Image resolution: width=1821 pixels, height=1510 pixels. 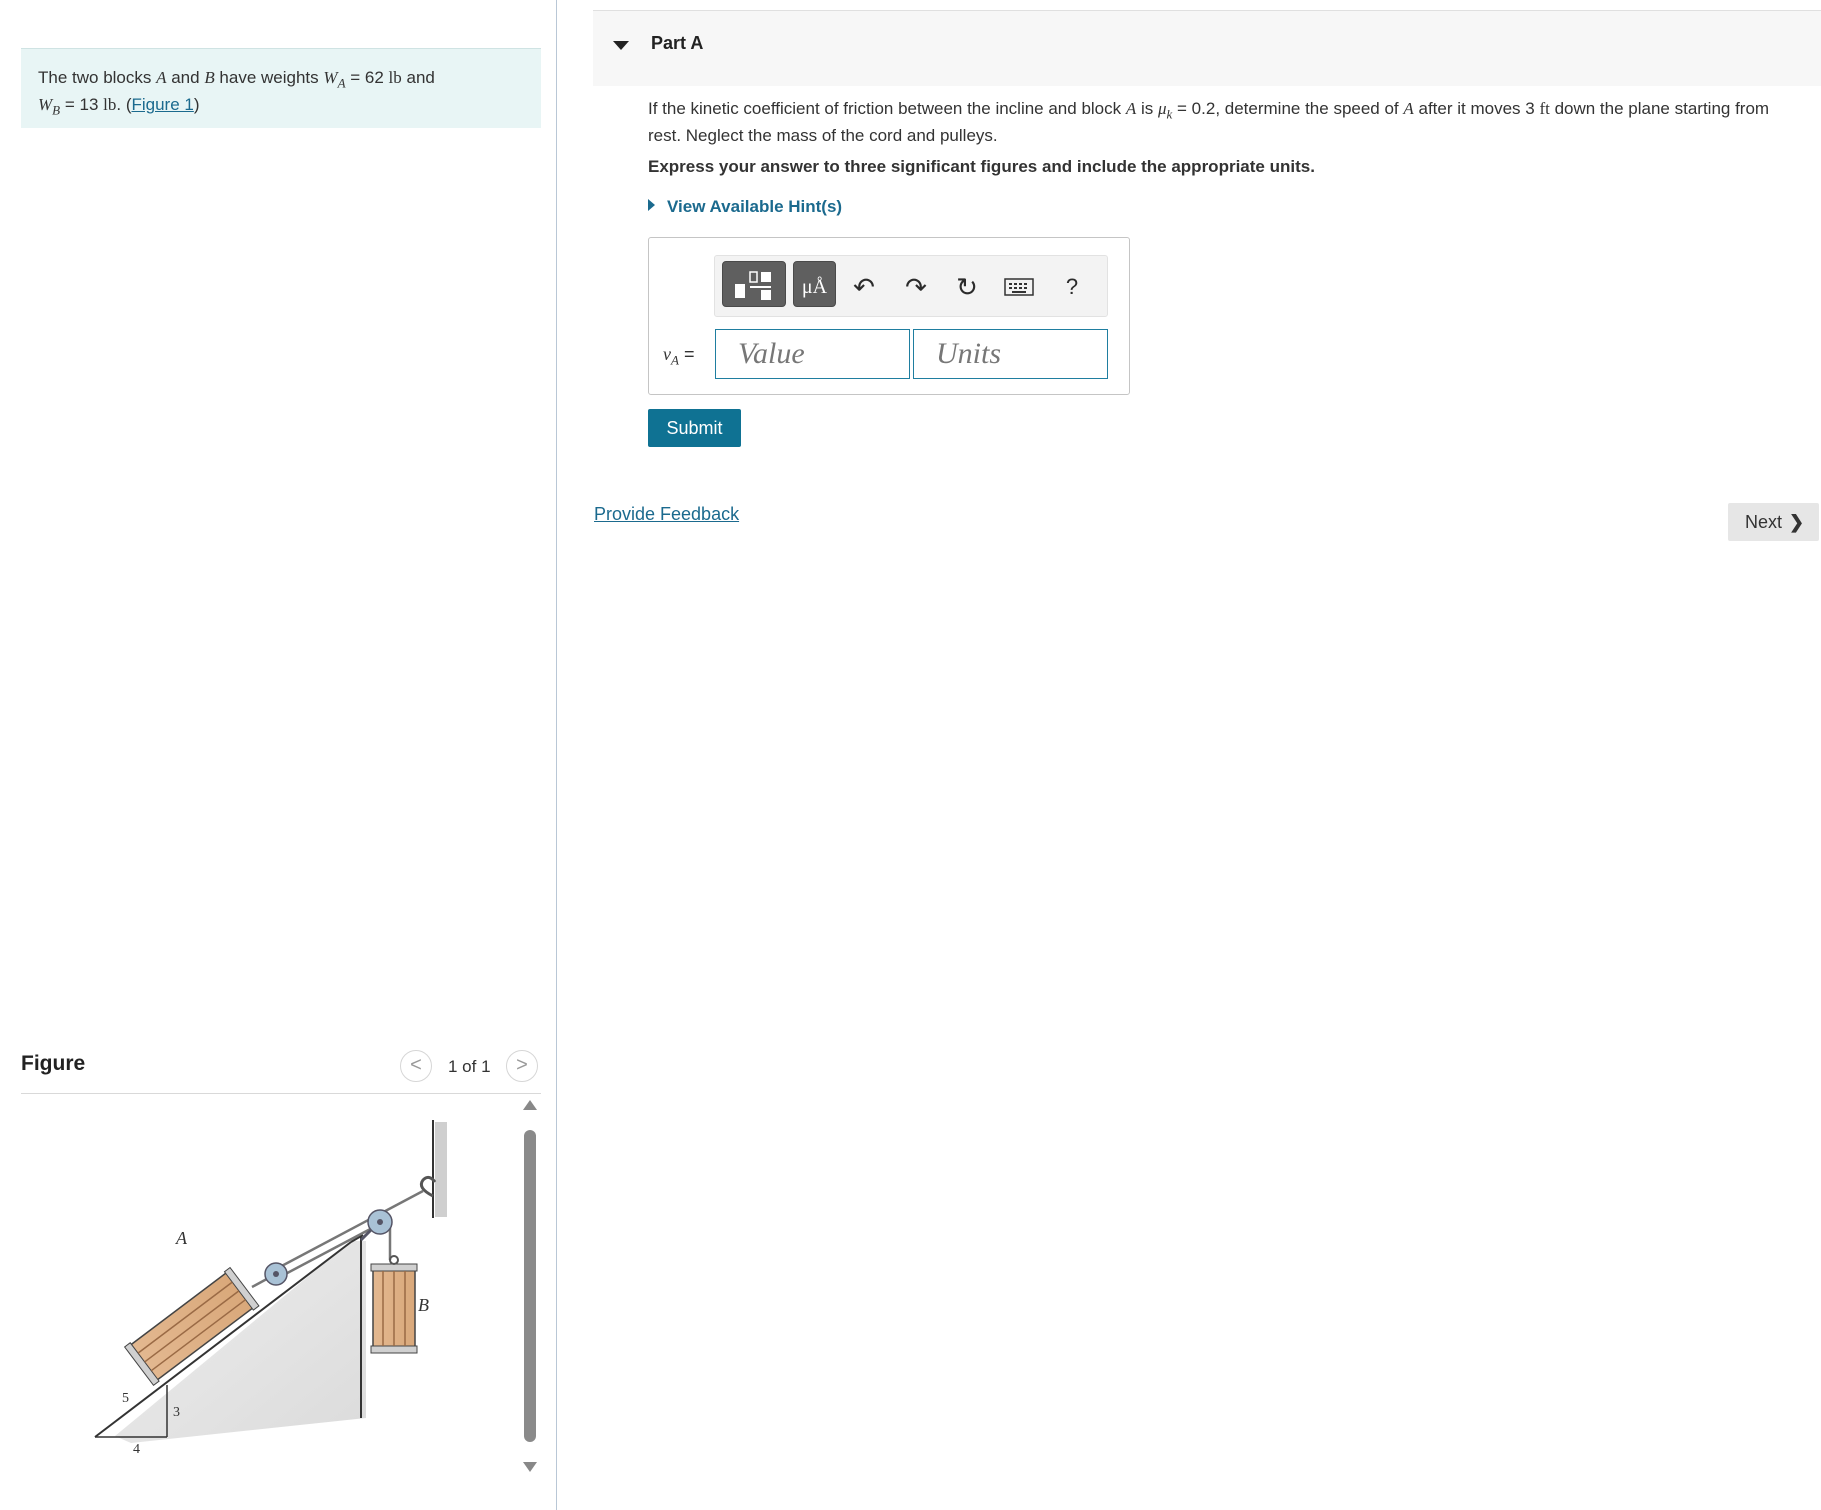 I want to click on hint-label: View Available Hint(s), so click(x=755, y=206).